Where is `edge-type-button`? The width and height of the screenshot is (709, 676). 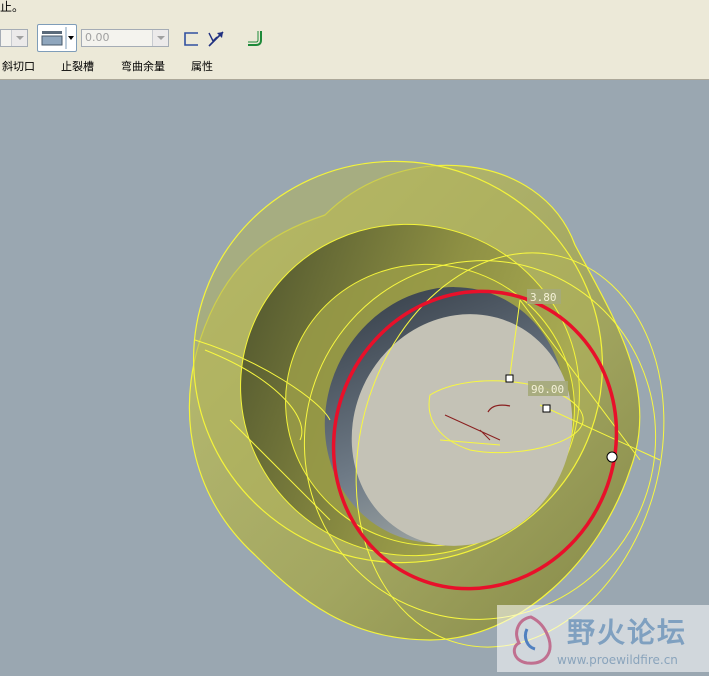 edge-type-button is located at coordinates (57, 38).